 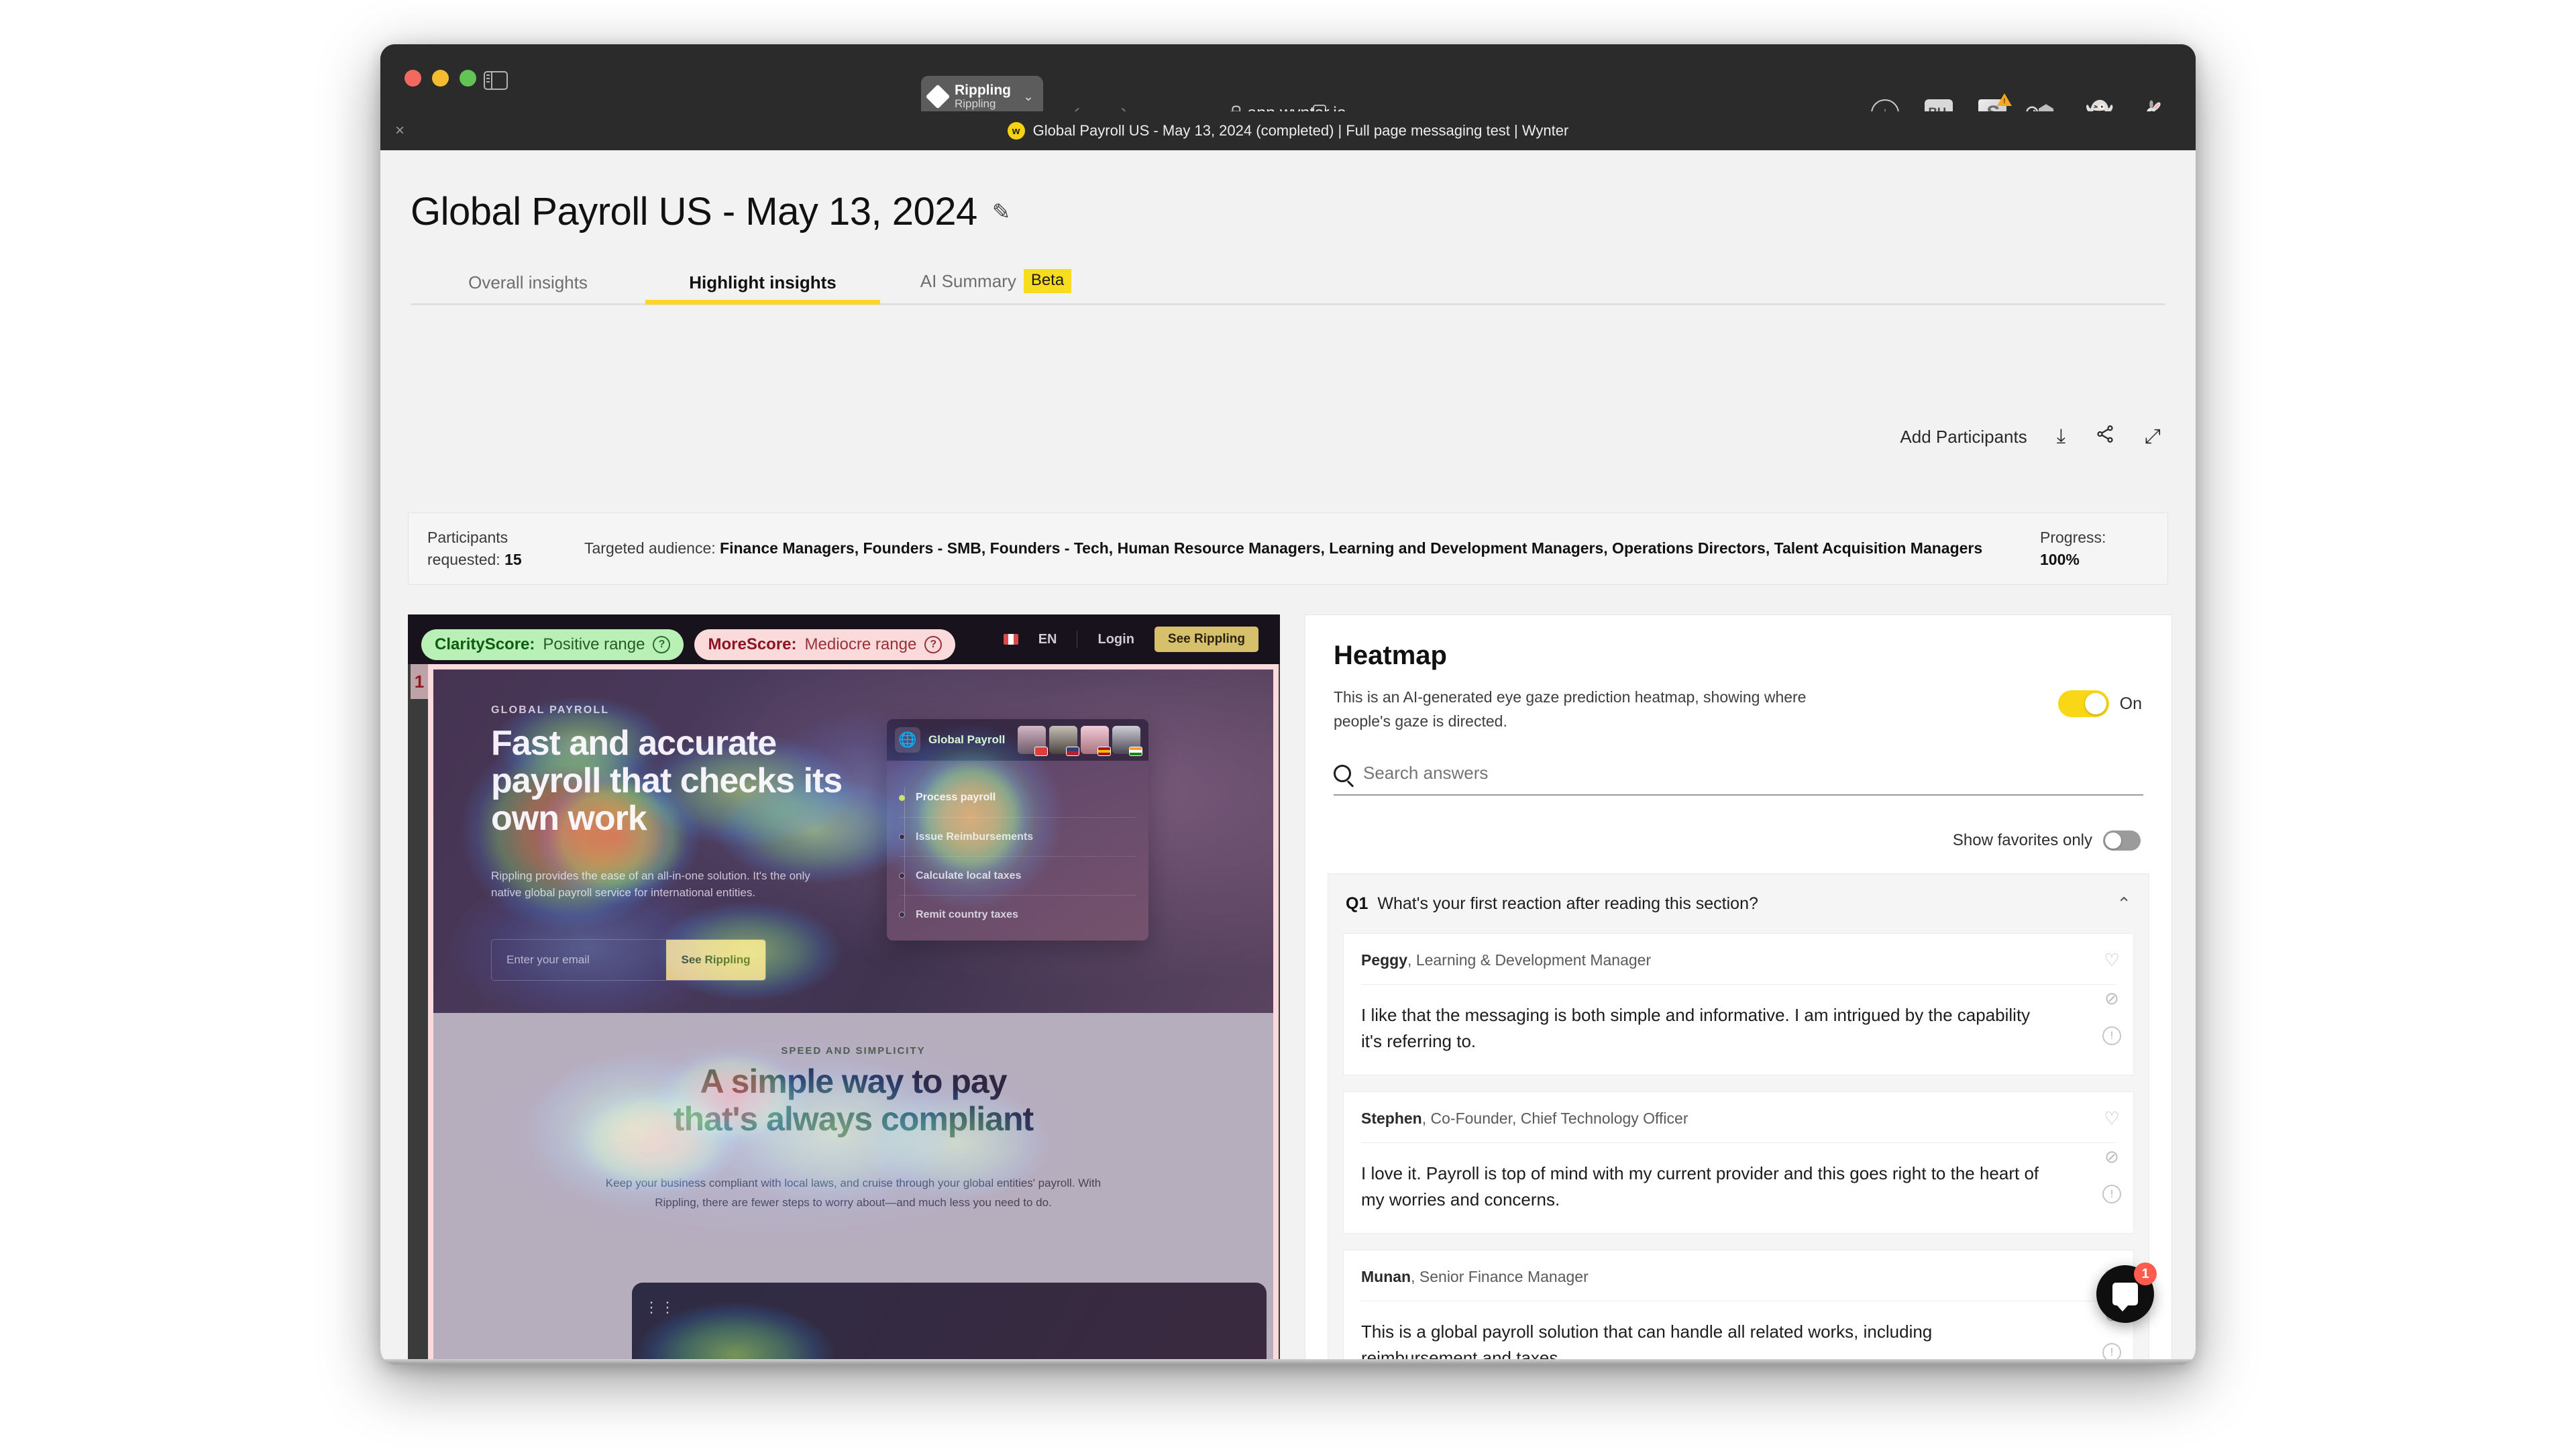 I want to click on step-label: Issue Reimbursements, so click(x=975, y=836).